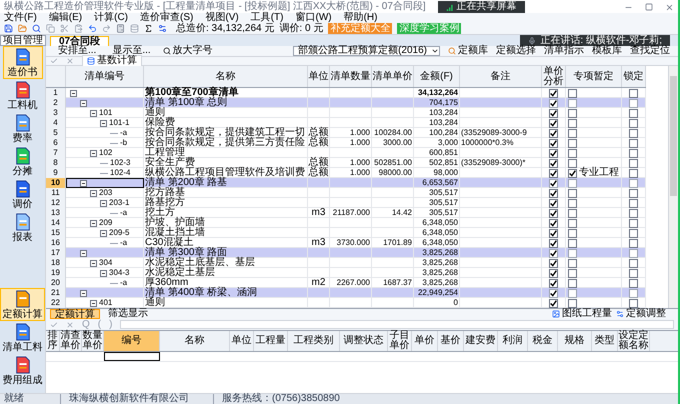 The width and height of the screenshot is (680, 404). What do you see at coordinates (78, 28) in the screenshot?
I see `clipboard-icon` at bounding box center [78, 28].